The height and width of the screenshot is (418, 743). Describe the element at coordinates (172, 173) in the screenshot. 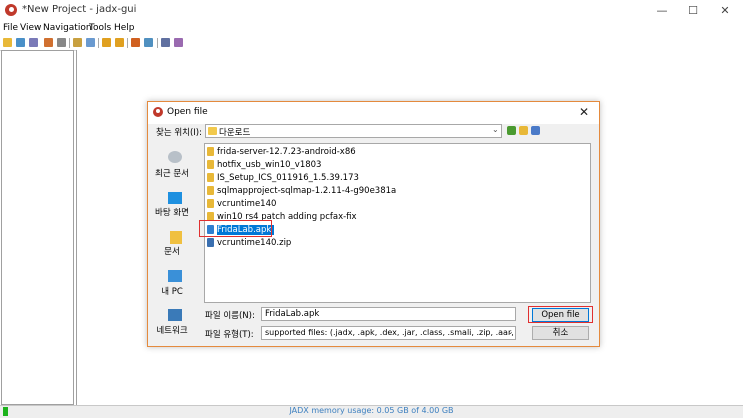

I see `place-recent-documents: 최근 문서` at that location.